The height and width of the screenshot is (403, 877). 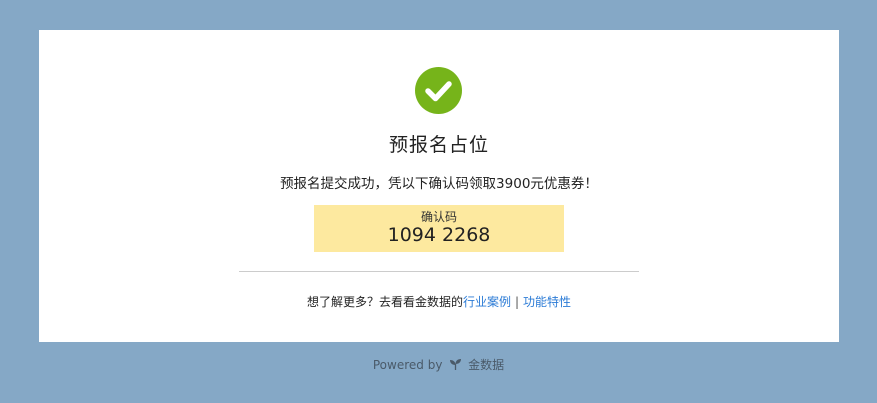 I want to click on footer: Powered by 金数据, so click(x=438, y=365).